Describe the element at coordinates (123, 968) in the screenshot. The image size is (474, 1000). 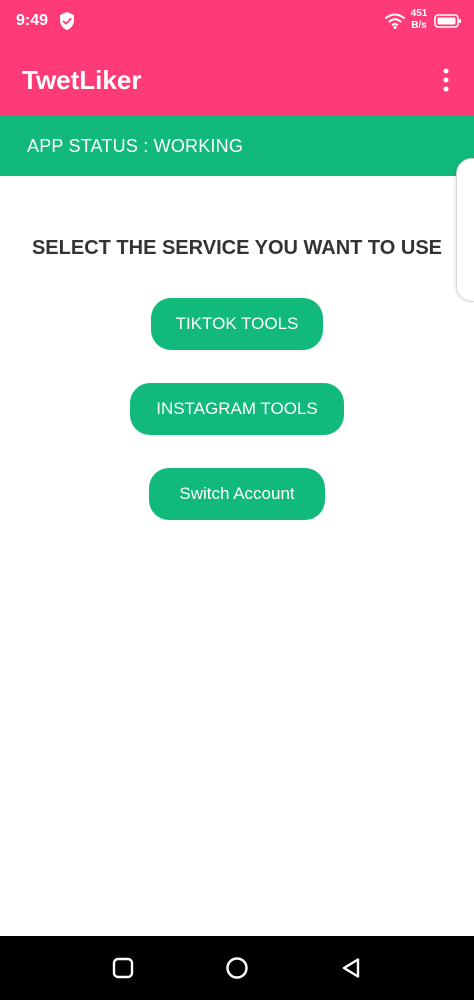
I see `recents-square-icon` at that location.